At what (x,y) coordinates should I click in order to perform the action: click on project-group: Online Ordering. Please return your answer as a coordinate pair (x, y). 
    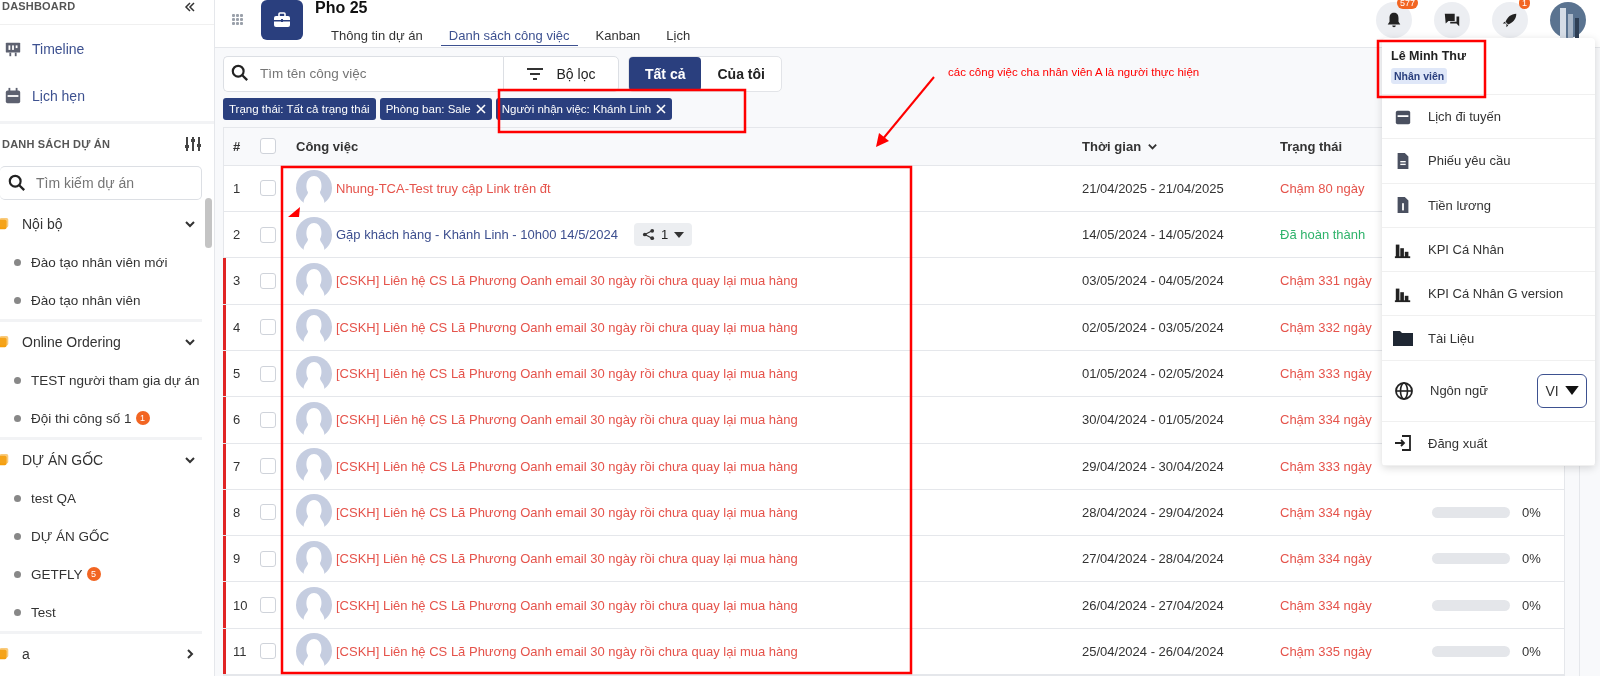
    Looking at the image, I should click on (101, 340).